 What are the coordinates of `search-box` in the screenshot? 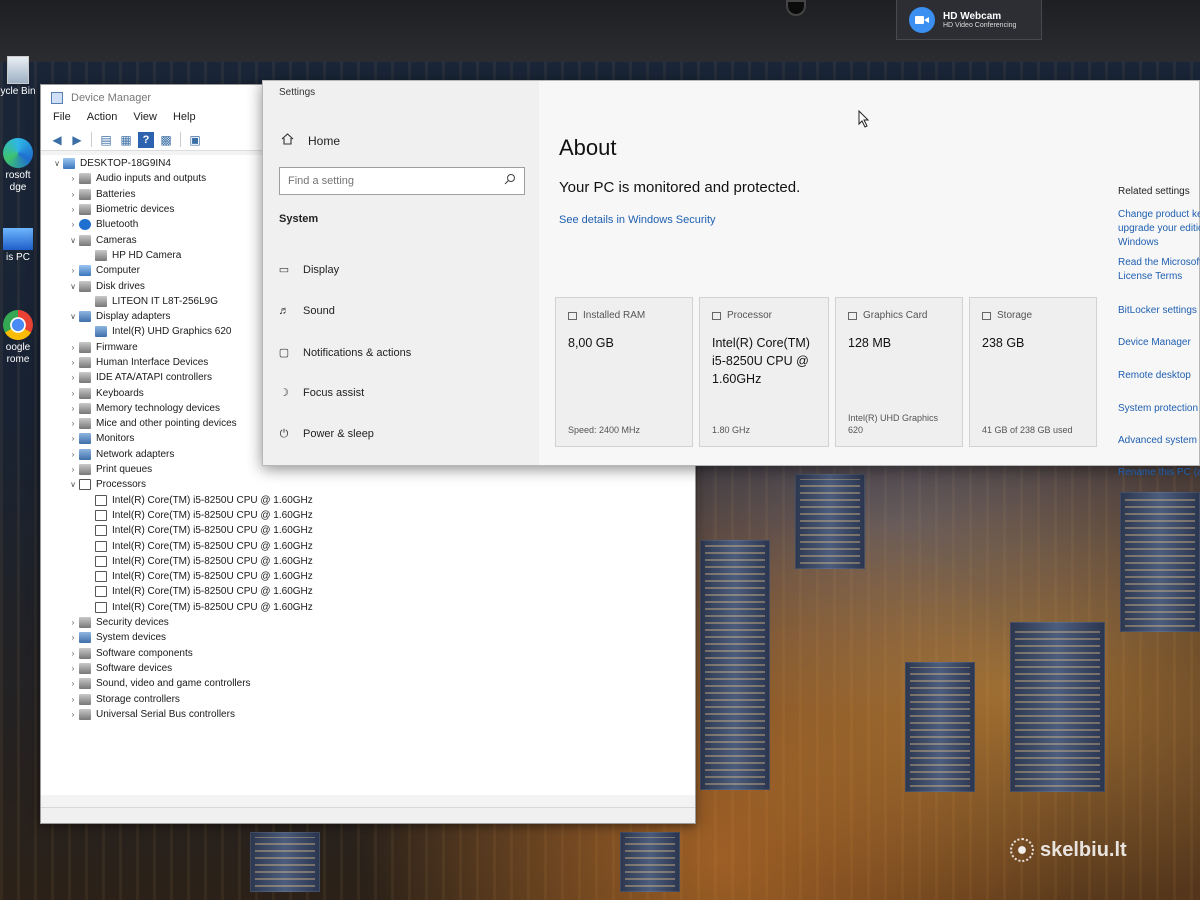 It's located at (402, 181).